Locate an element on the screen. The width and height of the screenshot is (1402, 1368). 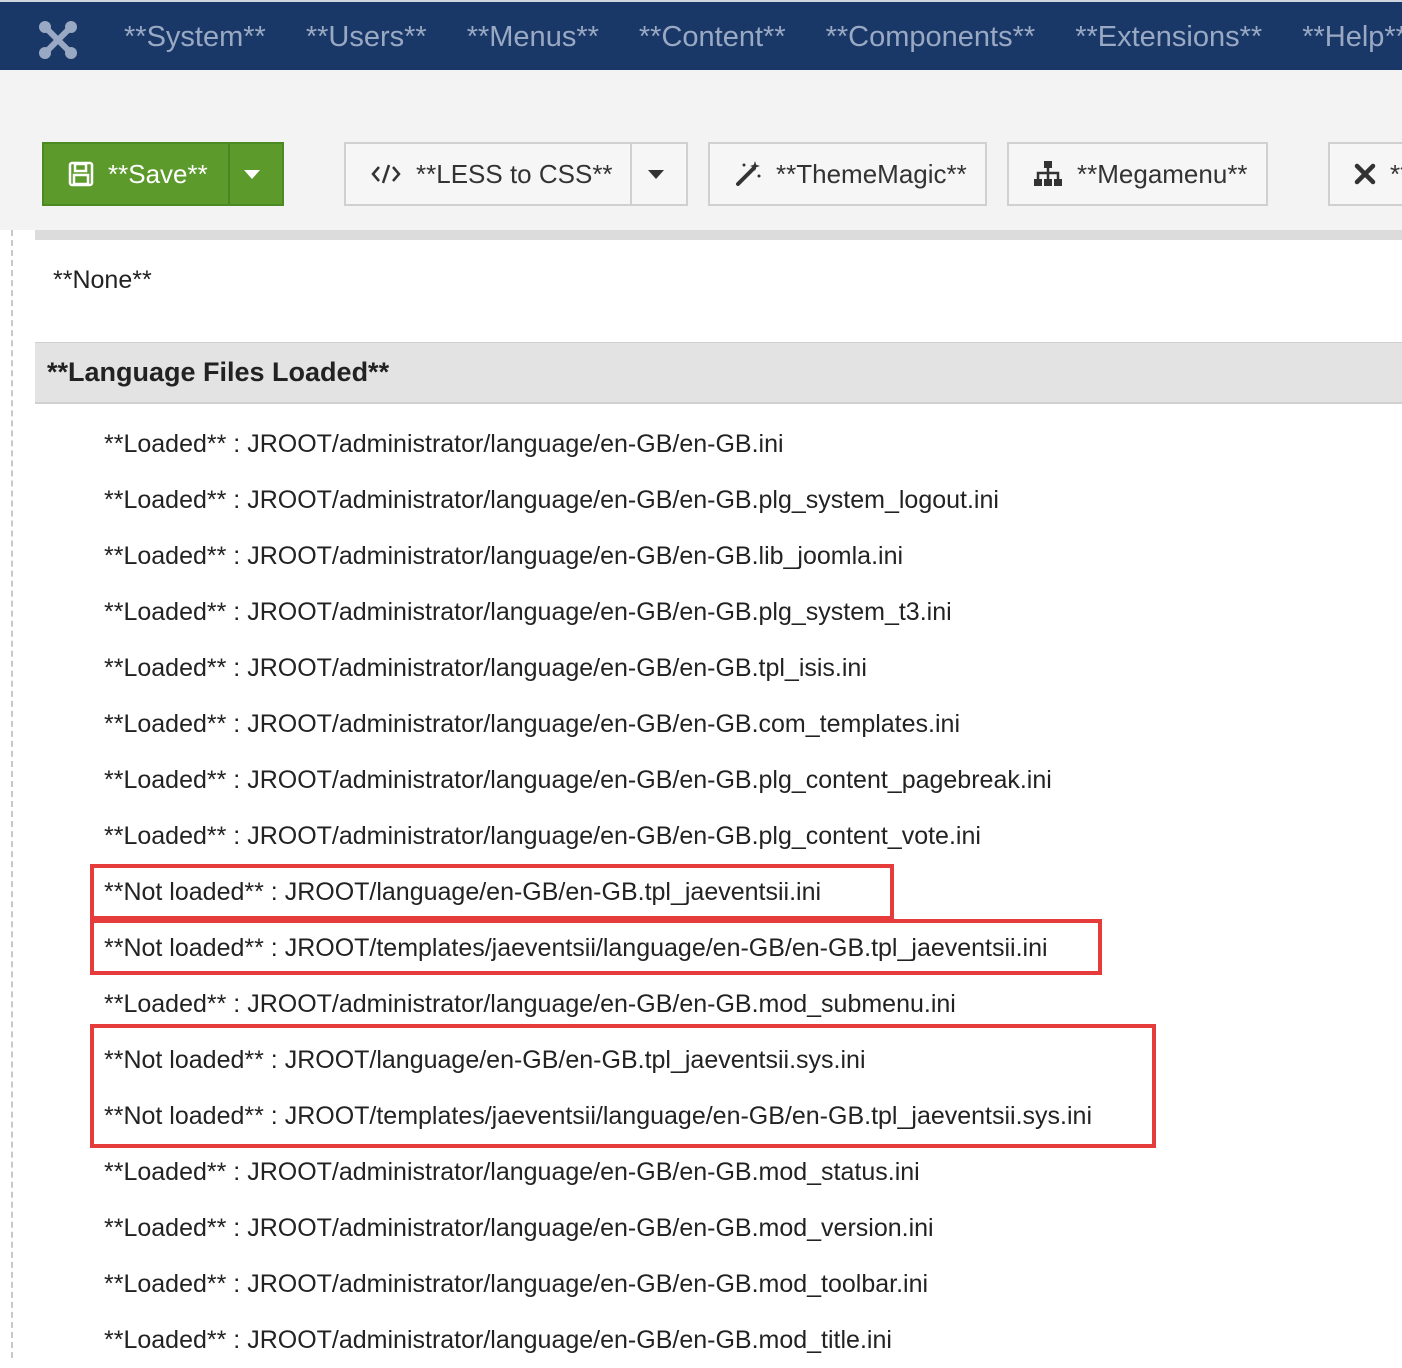
sitemap-icon is located at coordinates (1048, 174).